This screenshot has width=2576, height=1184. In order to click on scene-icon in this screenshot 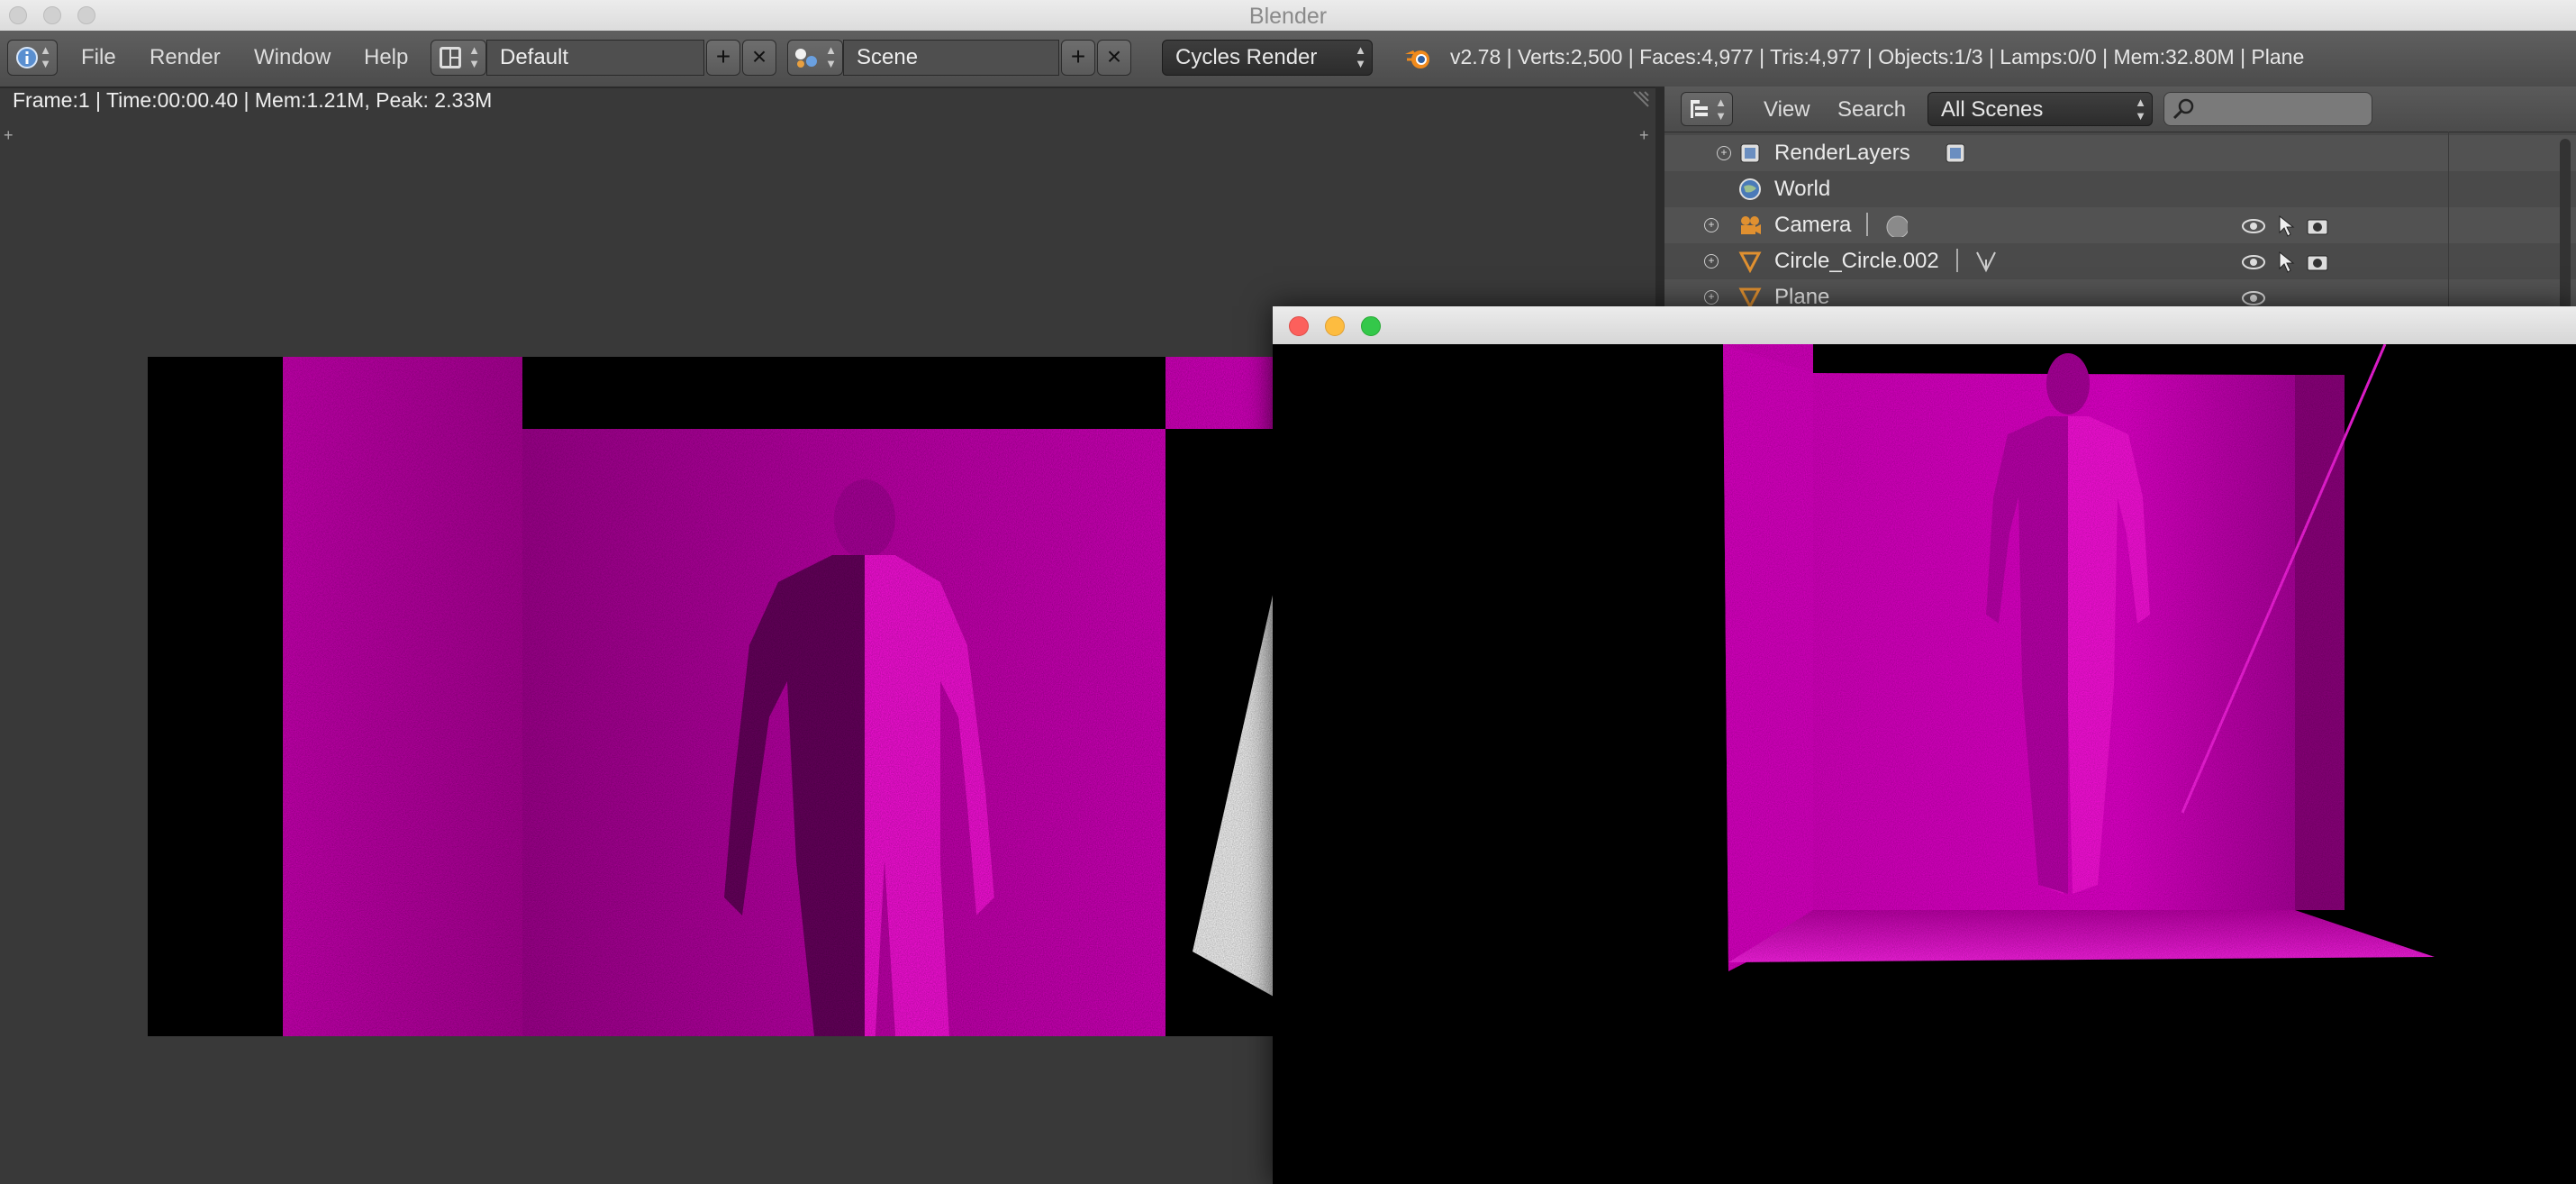, I will do `click(806, 59)`.